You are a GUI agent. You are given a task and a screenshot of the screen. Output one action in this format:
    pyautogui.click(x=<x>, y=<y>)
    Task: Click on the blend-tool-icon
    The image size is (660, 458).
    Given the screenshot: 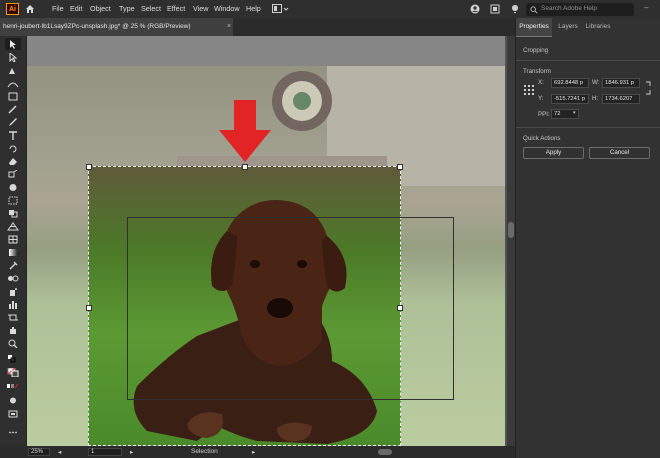 What is the action you would take?
    pyautogui.click(x=13, y=278)
    